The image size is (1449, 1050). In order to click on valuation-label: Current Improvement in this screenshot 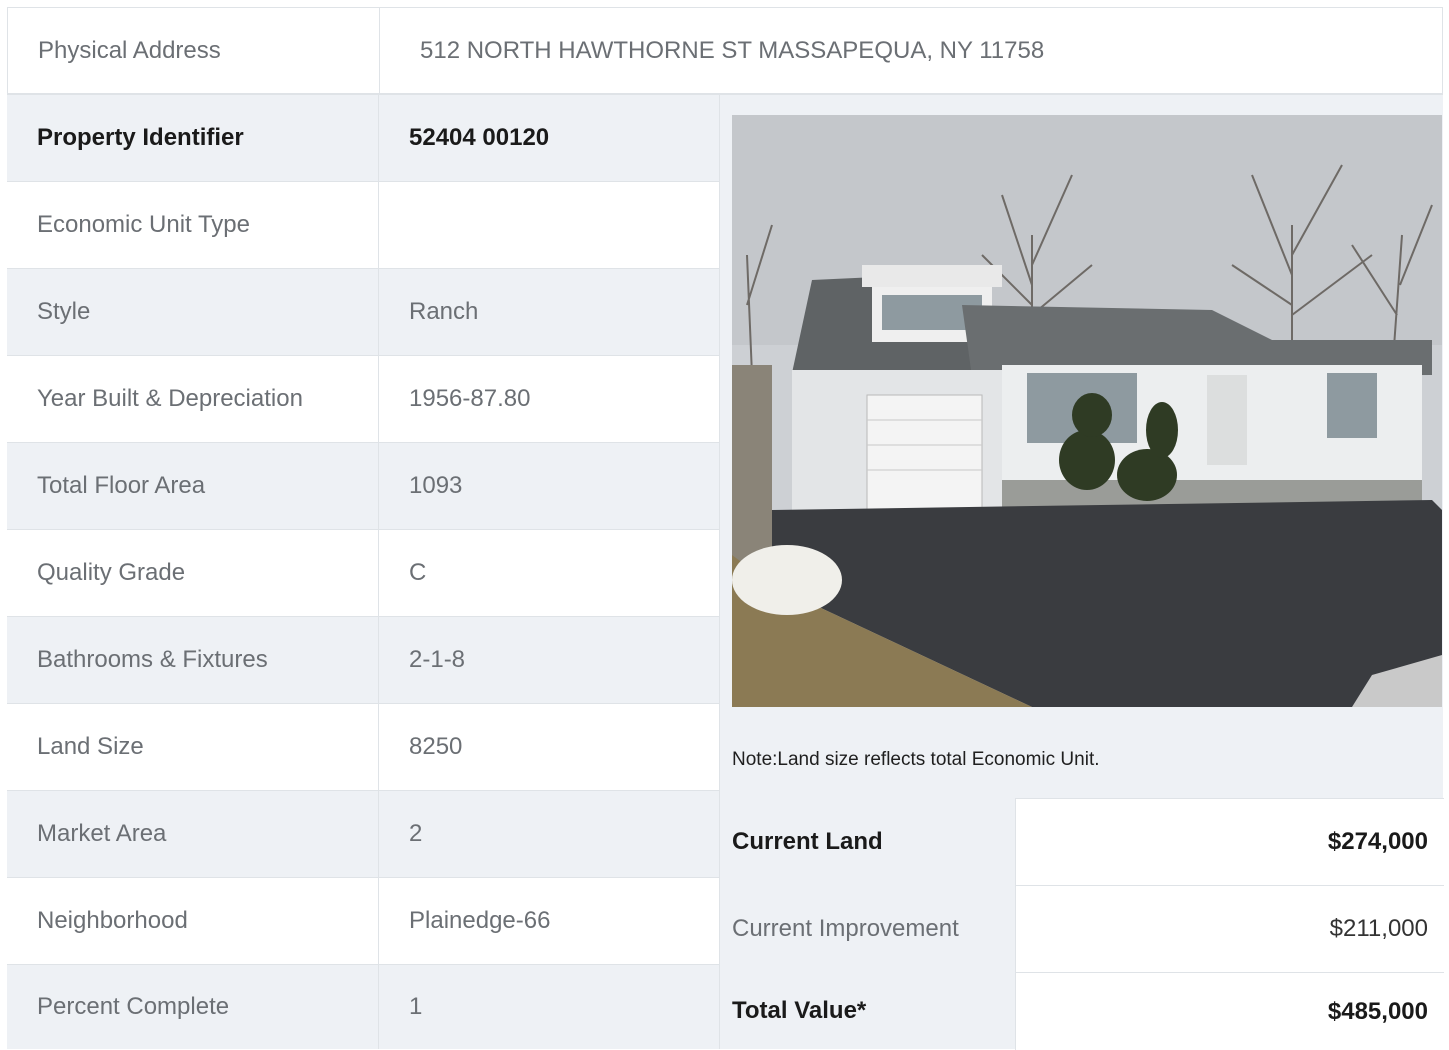, I will do `click(845, 928)`.